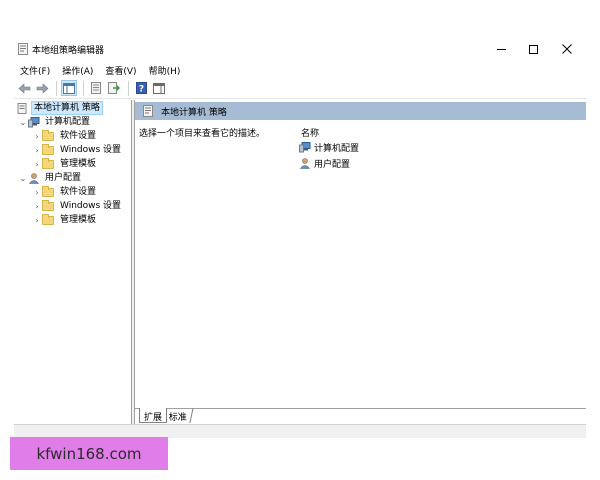  Describe the element at coordinates (63, 178) in the screenshot. I see `tree-item-label: 用户配置` at that location.